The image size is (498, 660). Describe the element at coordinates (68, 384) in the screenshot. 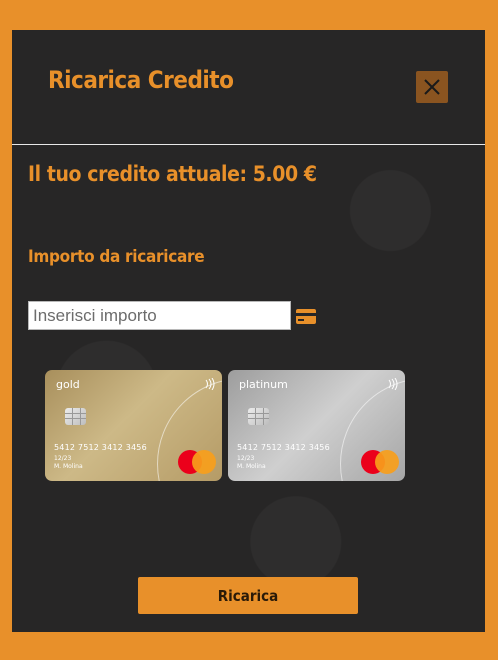

I see `card-tier: gold` at that location.